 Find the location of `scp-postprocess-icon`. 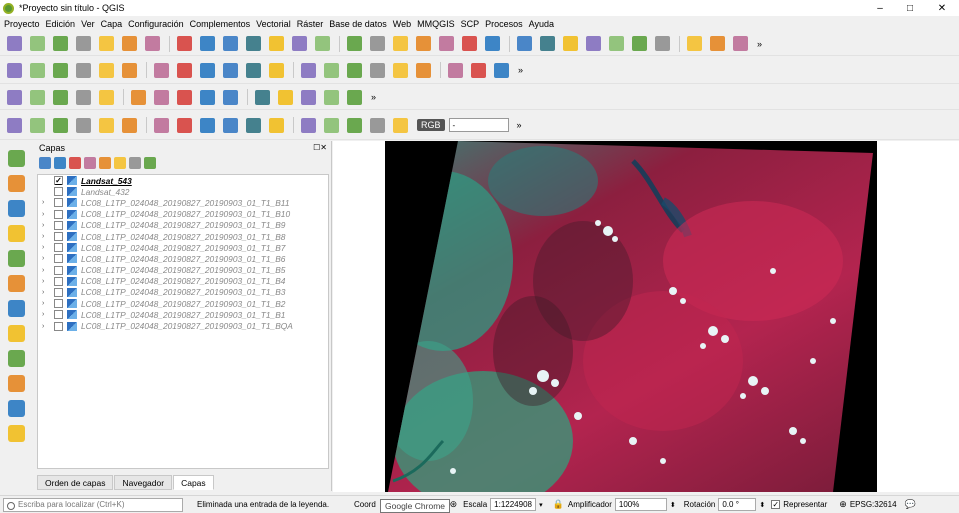

scp-postprocess-icon is located at coordinates (308, 125).